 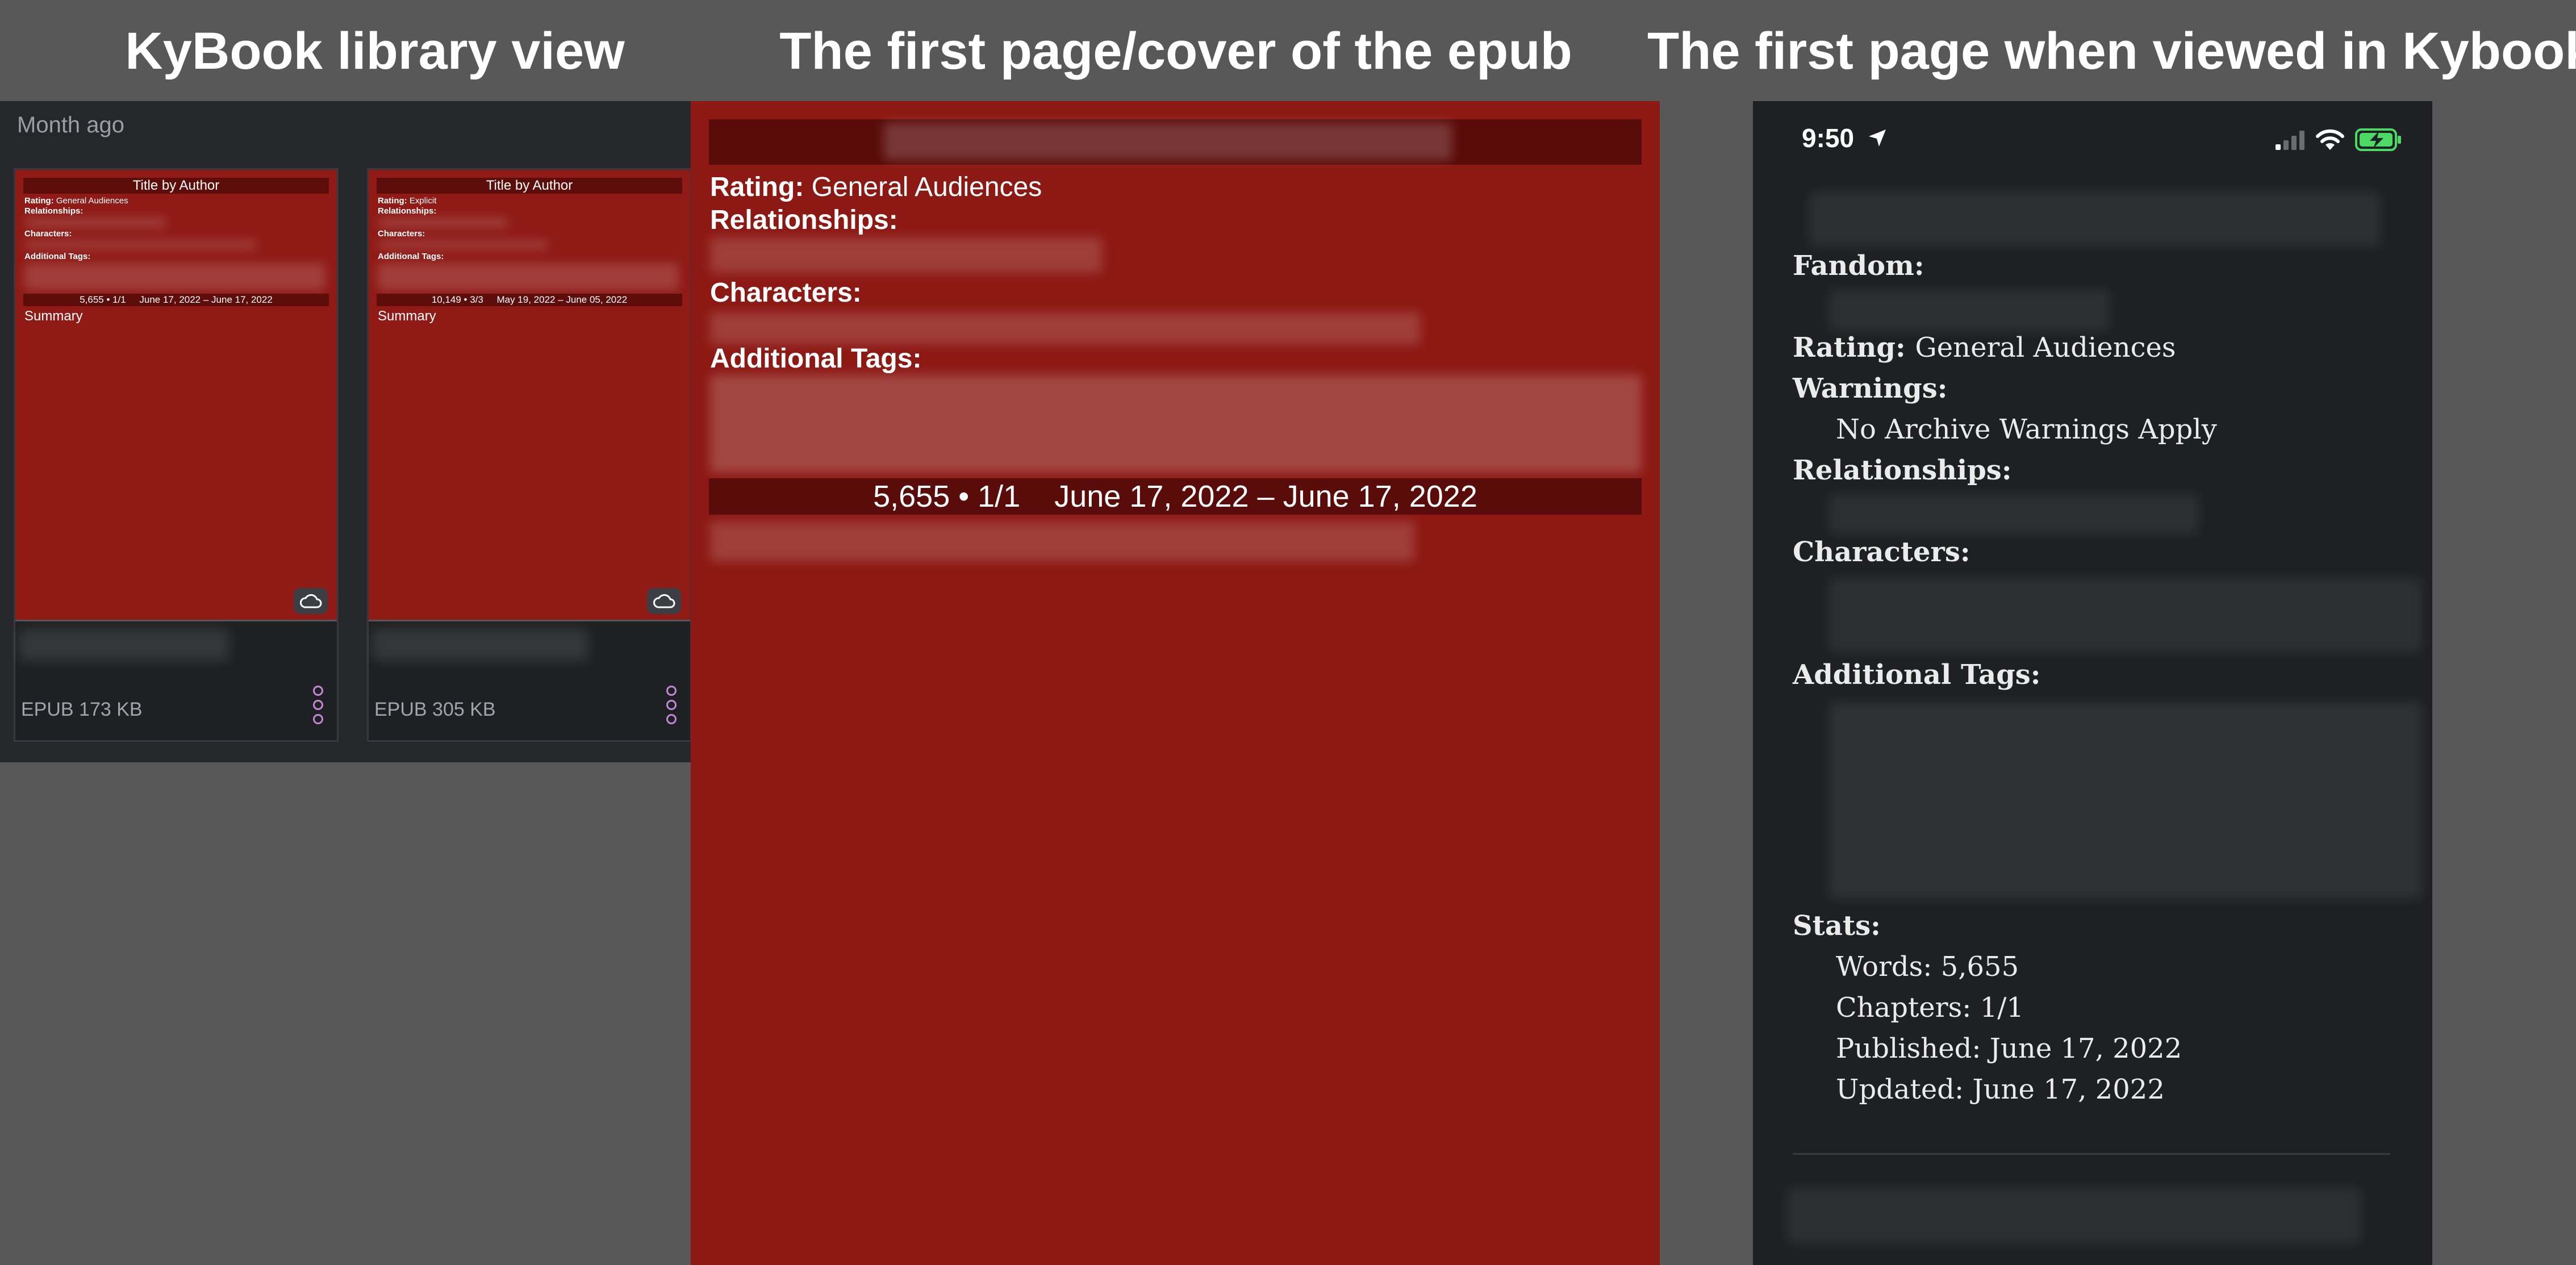 I want to click on stats-published: Published: June 17, 2022, so click(x=2009, y=1048).